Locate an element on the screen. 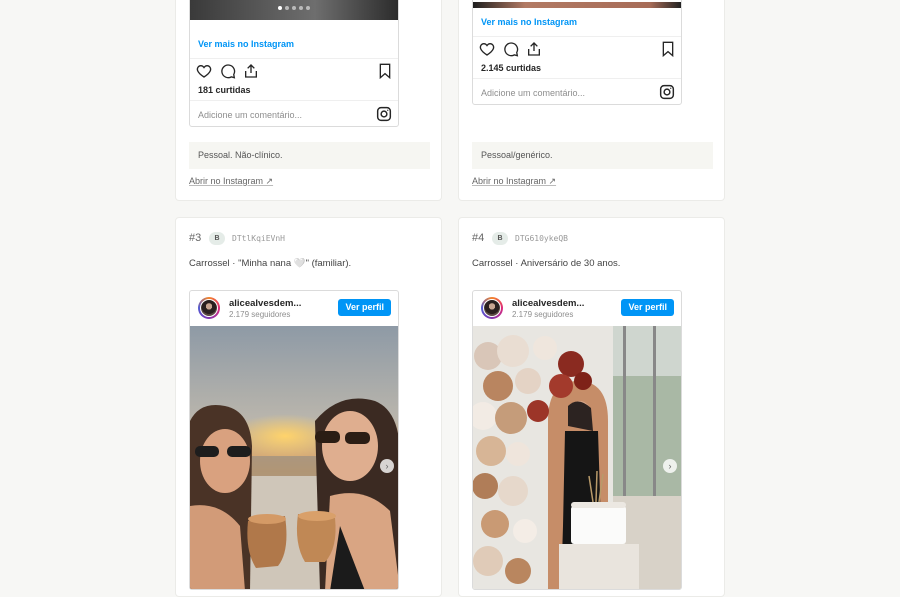  post-index: #4 is located at coordinates (478, 238).